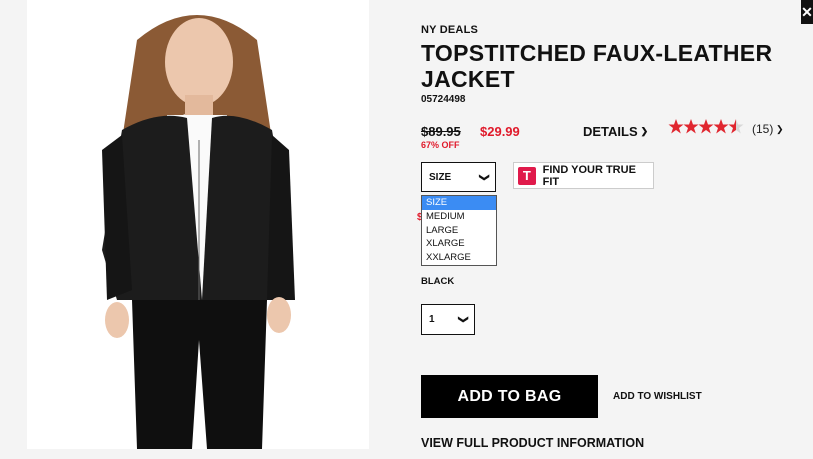  I want to click on true-fit-button: T FIND YOUR TRUE FIT, so click(583, 175).